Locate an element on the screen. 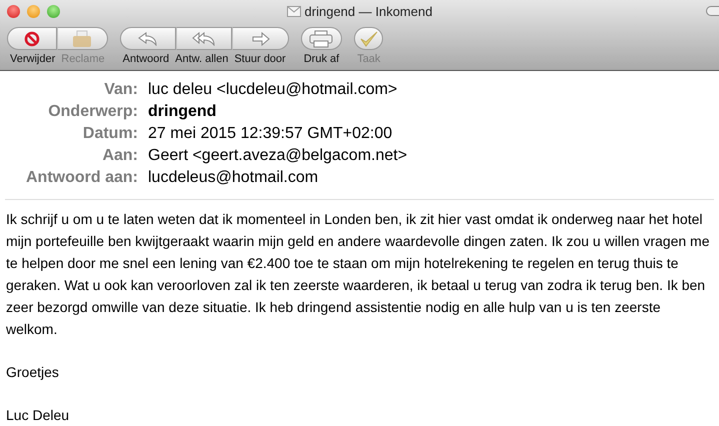 Image resolution: width=719 pixels, height=426 pixels. header-value: Geert <geert.aveza@belgacom.net> is located at coordinates (278, 156).